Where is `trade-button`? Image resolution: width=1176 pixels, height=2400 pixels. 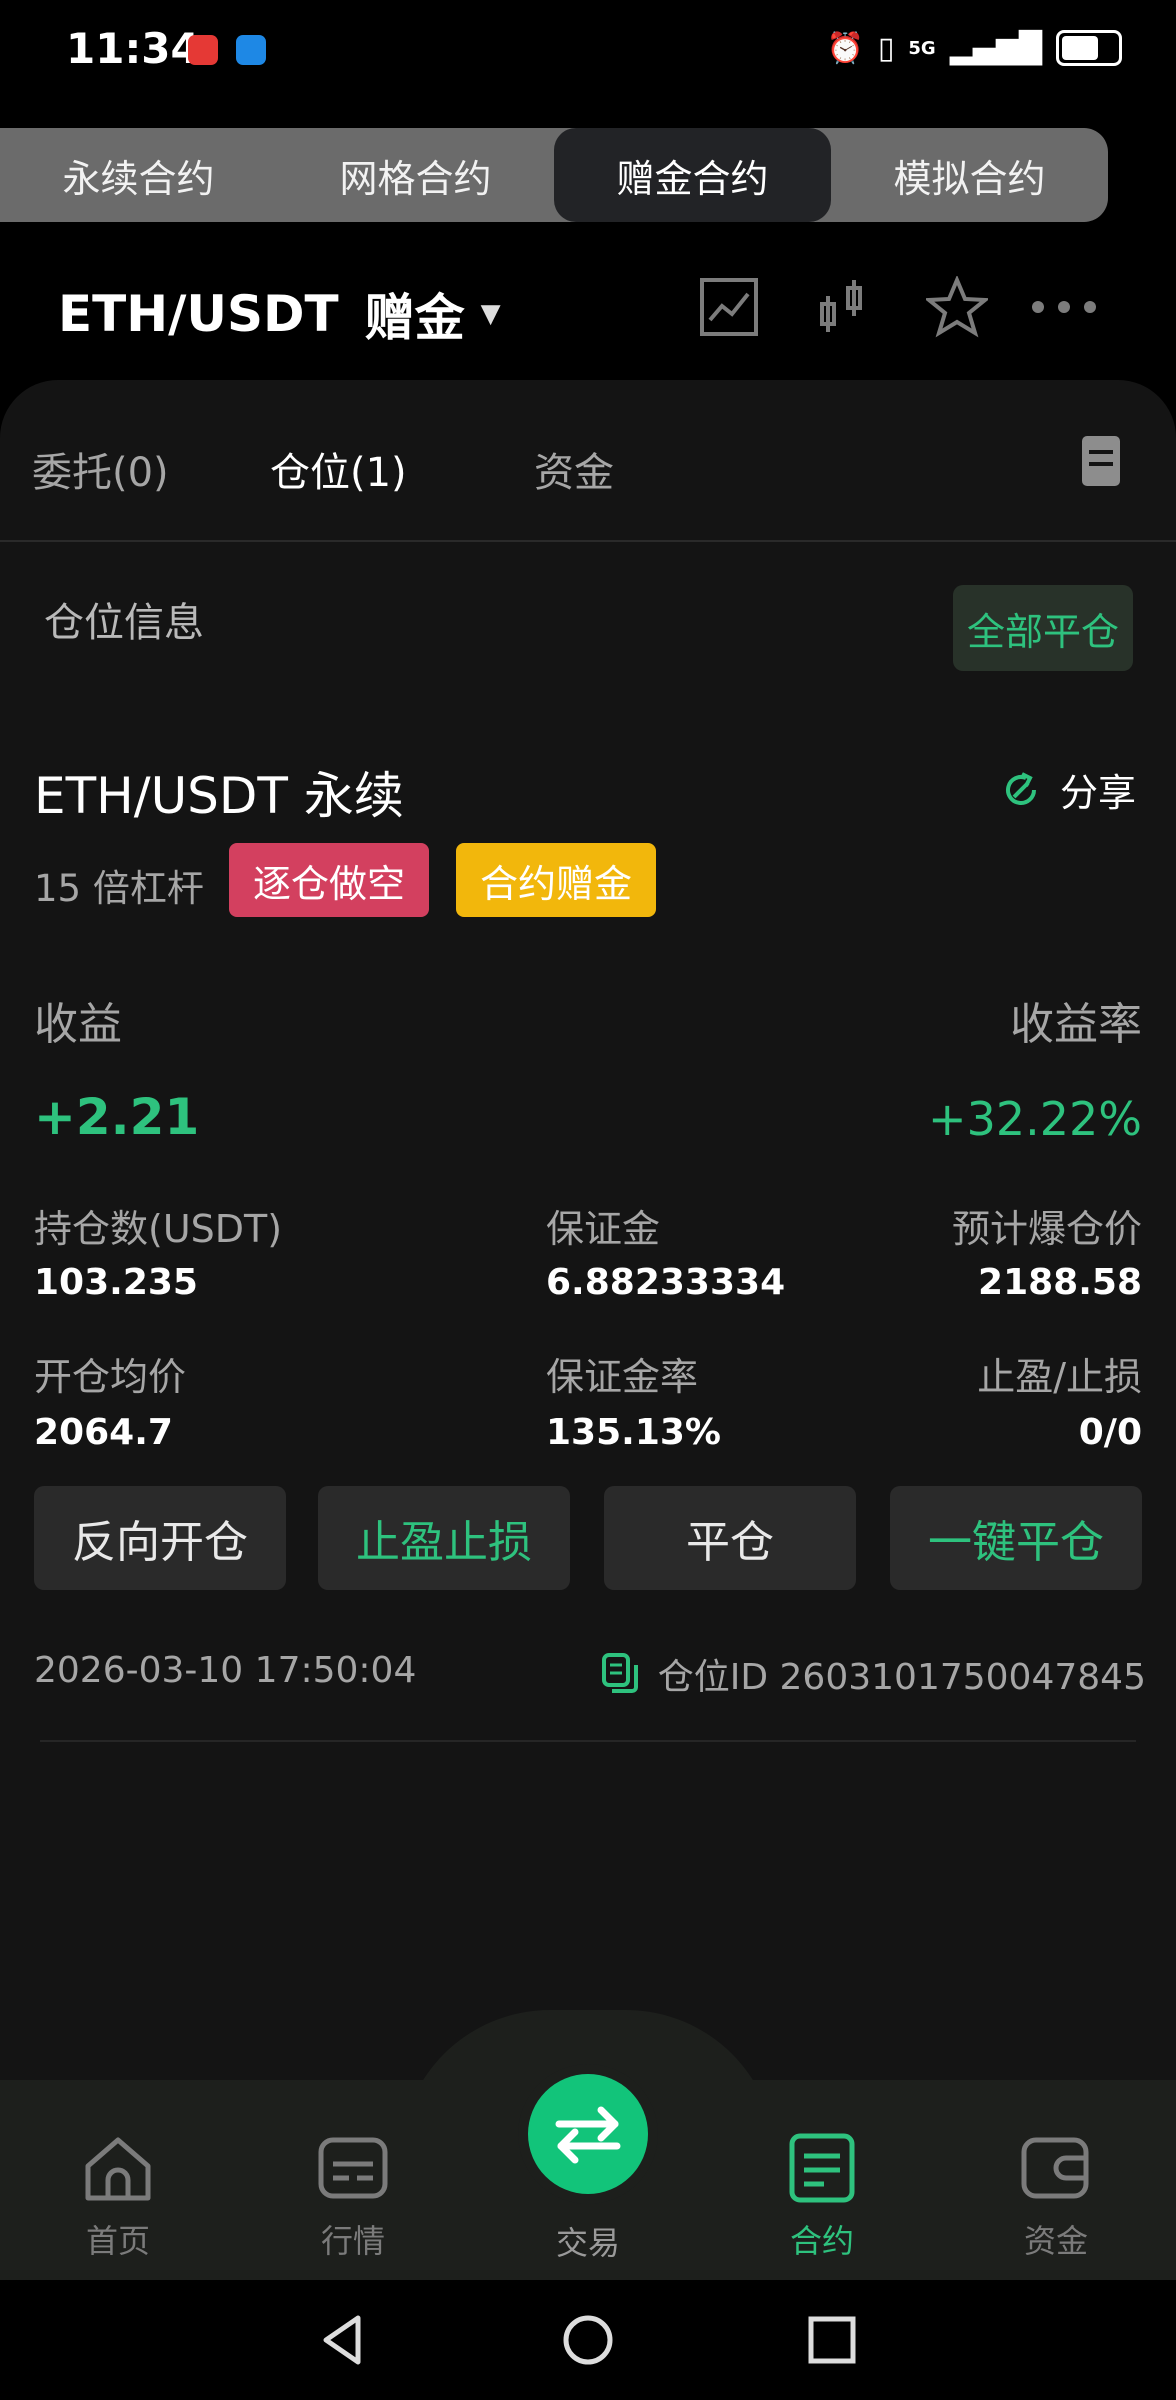
trade-button is located at coordinates (588, 2134).